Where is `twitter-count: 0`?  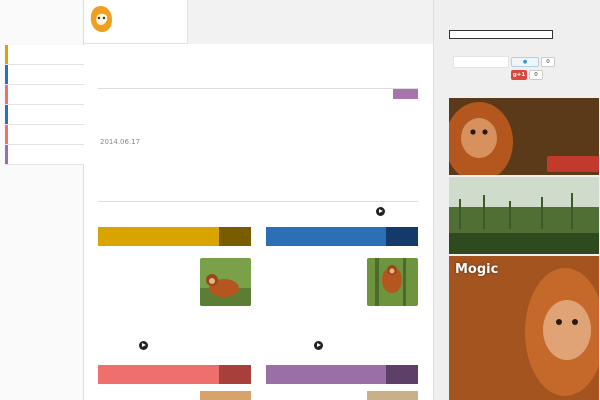 twitter-count: 0 is located at coordinates (548, 62).